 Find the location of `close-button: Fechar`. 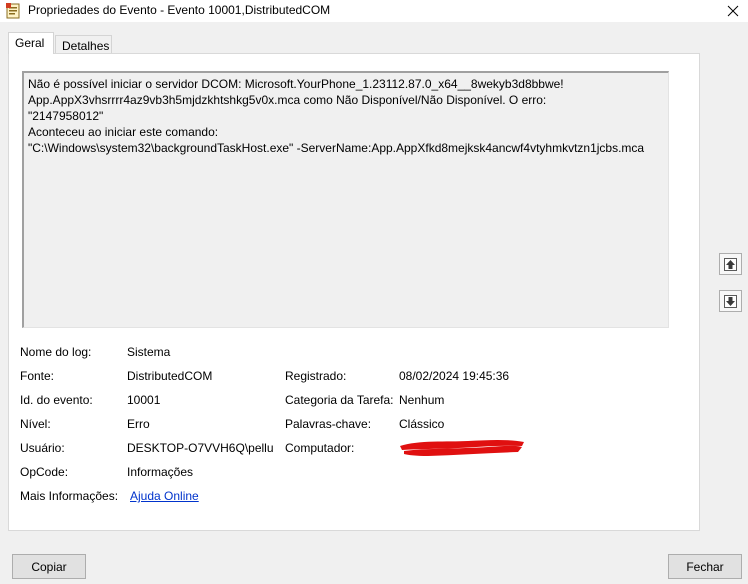

close-button: Fechar is located at coordinates (705, 566).